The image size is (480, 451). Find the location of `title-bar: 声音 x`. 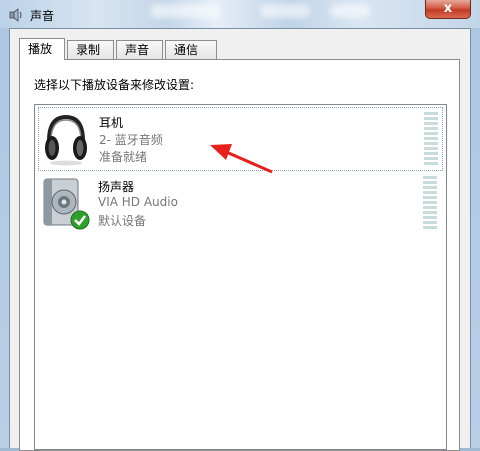

title-bar: 声音 x is located at coordinates (240, 14).